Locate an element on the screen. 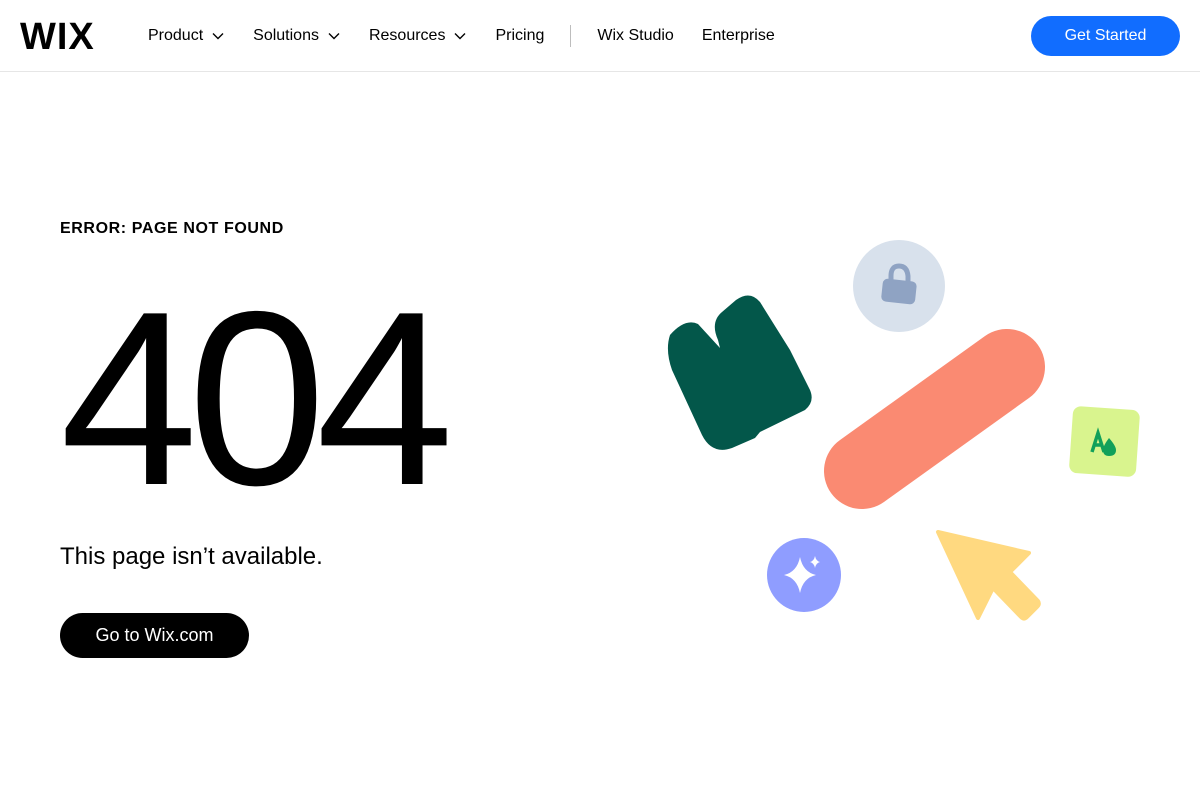 The height and width of the screenshot is (800, 1200). svg-text: WIX is located at coordinates (57, 35).